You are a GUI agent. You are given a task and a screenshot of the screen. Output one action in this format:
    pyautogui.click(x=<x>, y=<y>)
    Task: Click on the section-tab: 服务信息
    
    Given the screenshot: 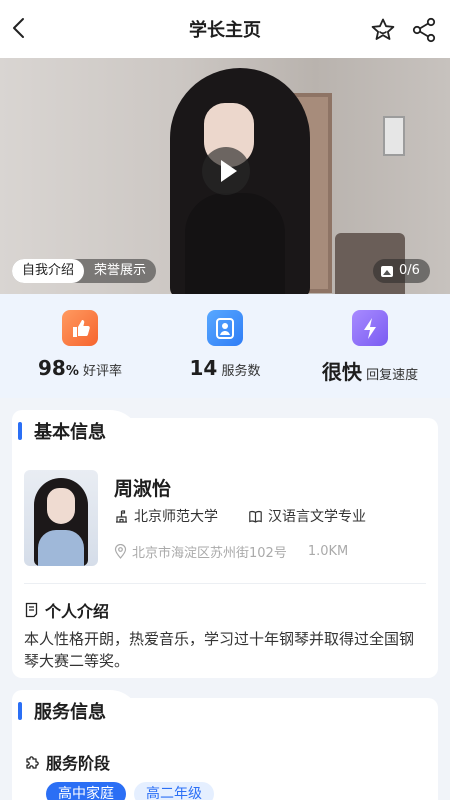 What is the action you would take?
    pyautogui.click(x=76, y=713)
    